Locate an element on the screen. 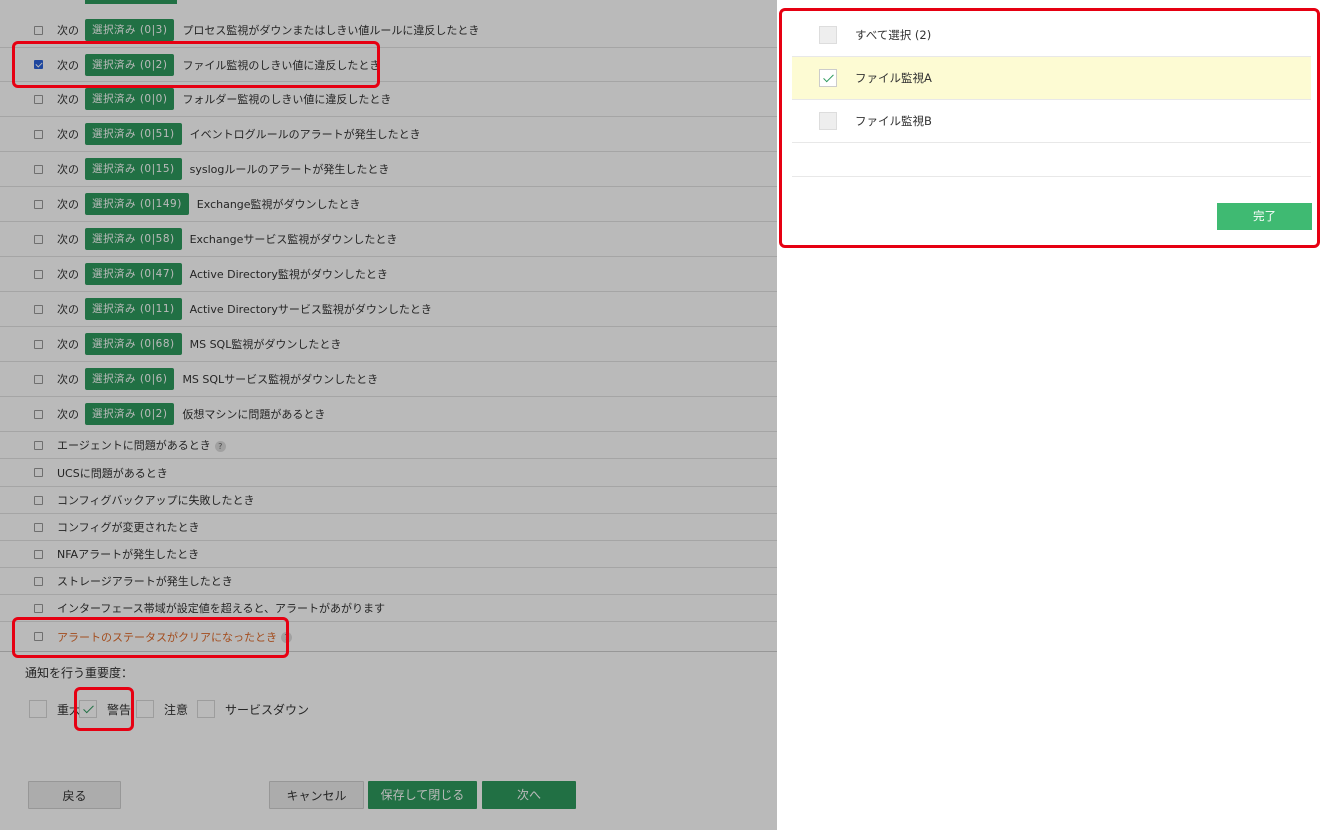 The width and height of the screenshot is (1323, 830). rule-text: MS SQL監視がダウンしたとき is located at coordinates (265, 344).